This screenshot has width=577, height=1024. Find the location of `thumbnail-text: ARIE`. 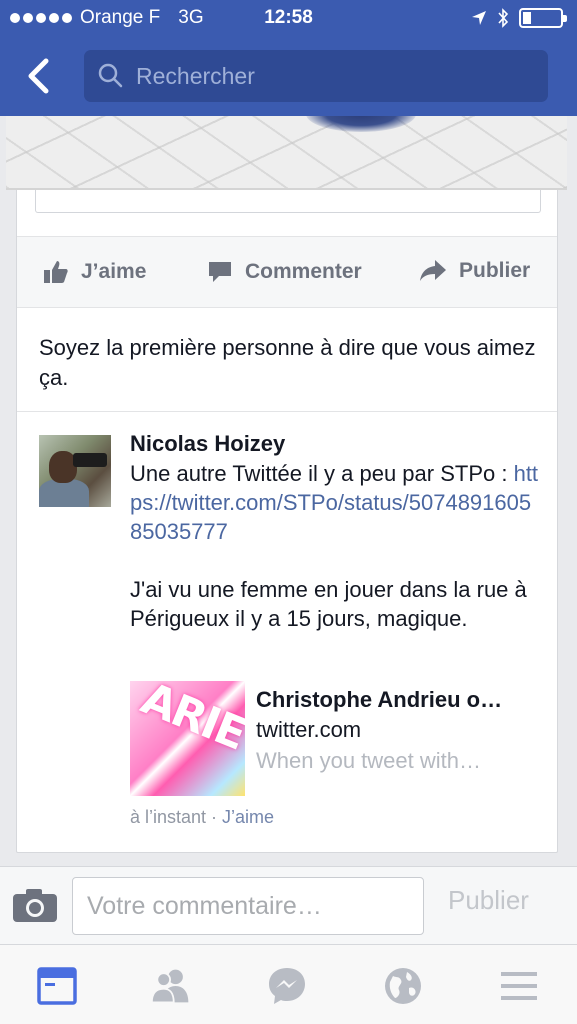

thumbnail-text: ARIE is located at coordinates (189, 721).